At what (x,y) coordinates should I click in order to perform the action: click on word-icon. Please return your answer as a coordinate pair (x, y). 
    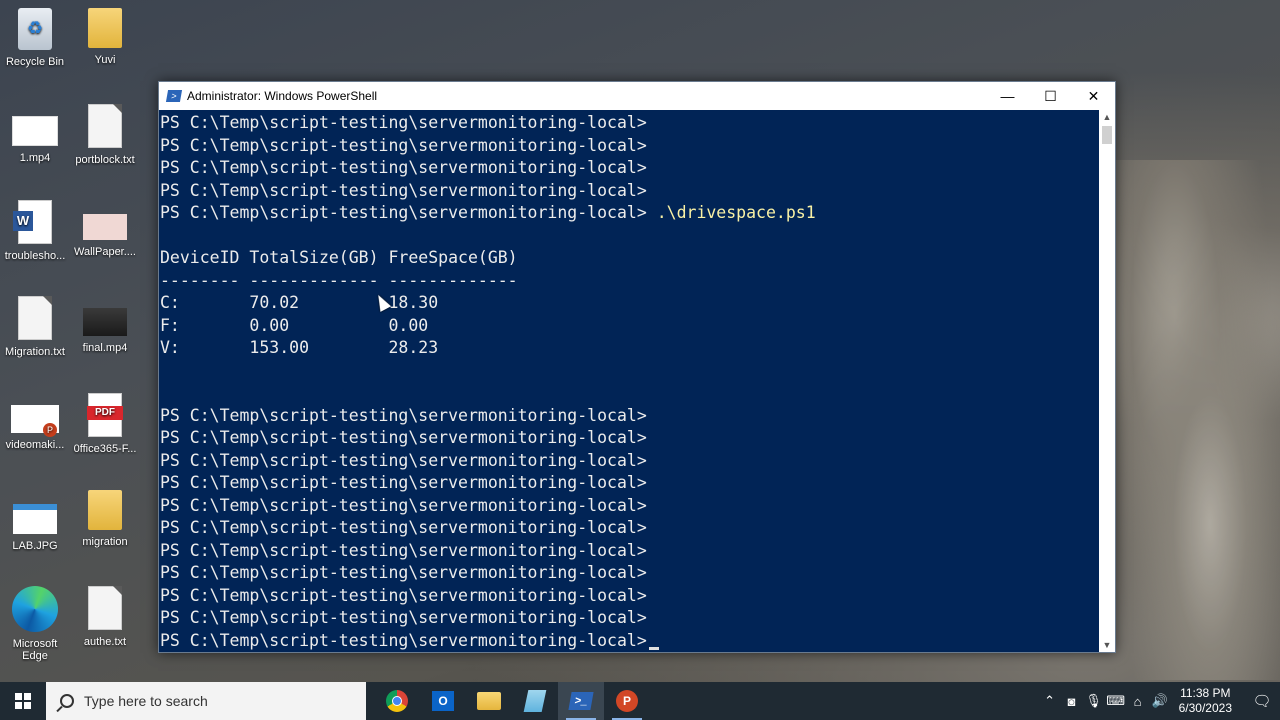
    Looking at the image, I should click on (32, 222).